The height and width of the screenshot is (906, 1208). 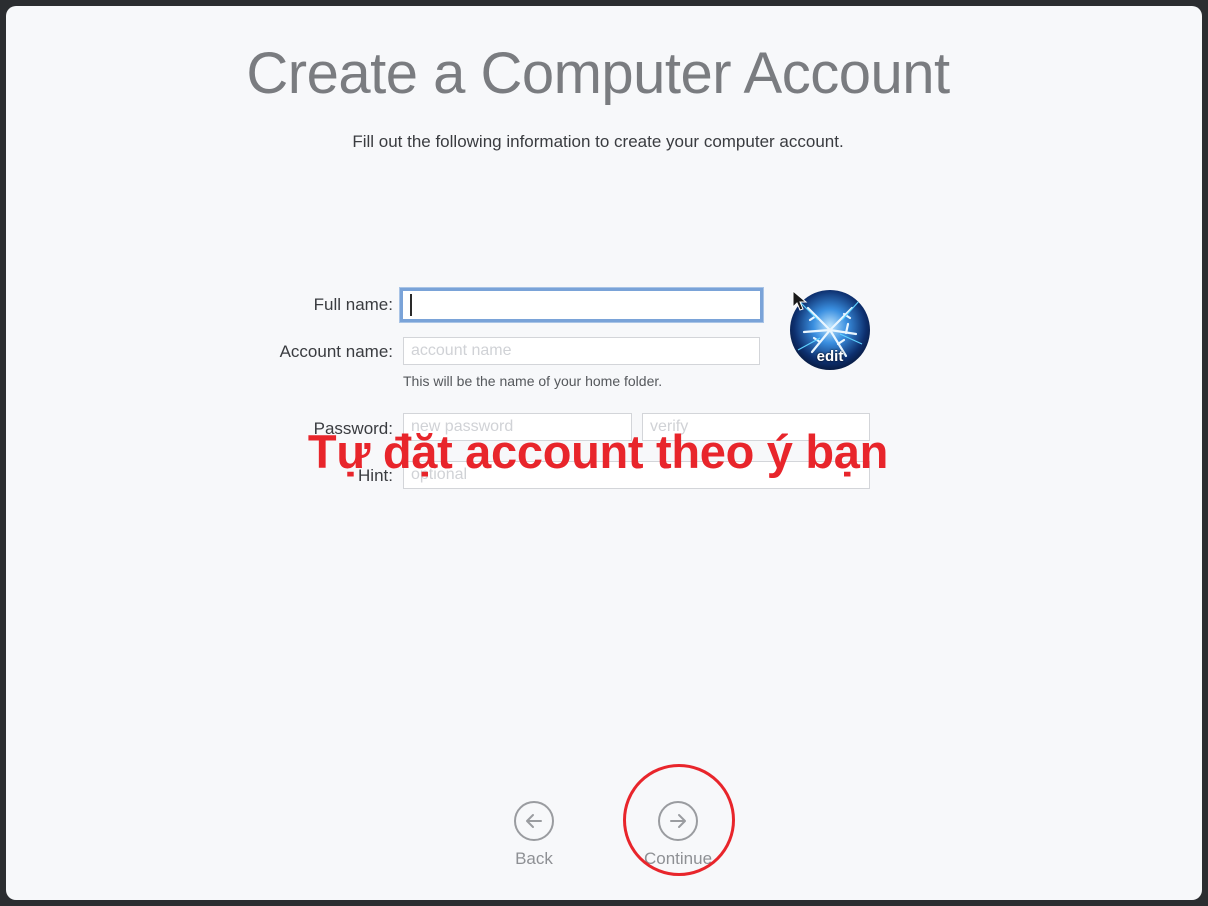 I want to click on back-arrow-icon, so click(x=534, y=821).